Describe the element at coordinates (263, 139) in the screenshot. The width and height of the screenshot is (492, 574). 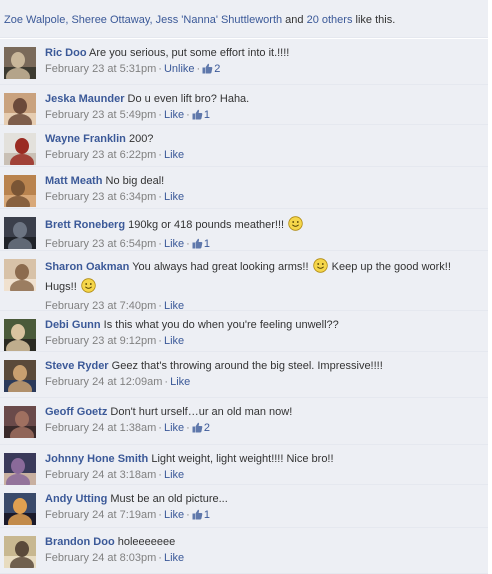
I see `comment-content: Wayne Franklin 200?` at that location.